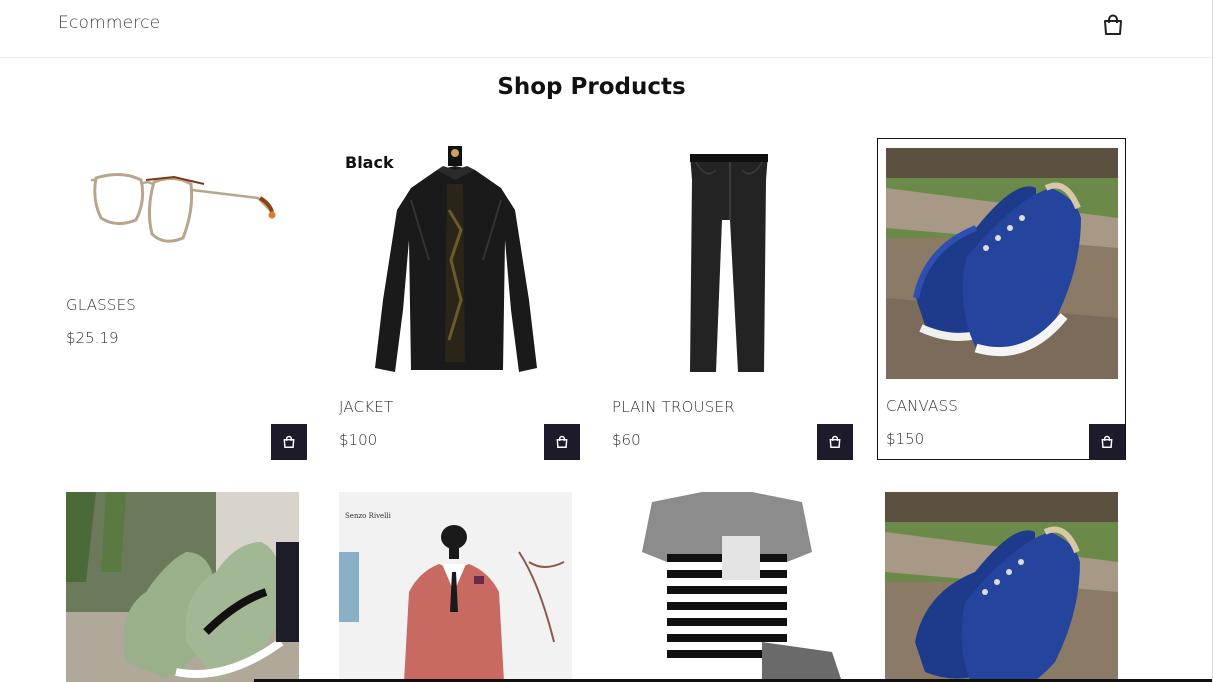 The height and width of the screenshot is (682, 1213). I want to click on product-price: $25.19, so click(92, 338).